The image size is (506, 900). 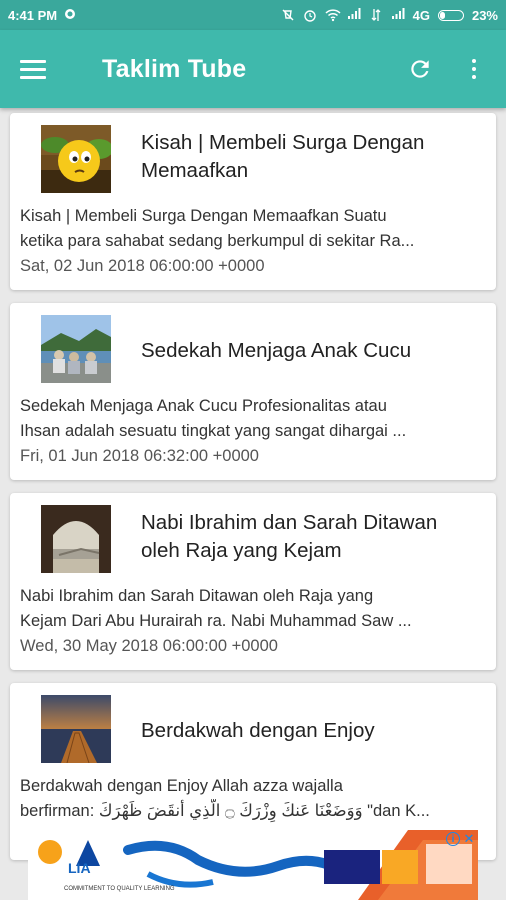 What do you see at coordinates (484, 15) in the screenshot?
I see `battery-percent: 23%` at bounding box center [484, 15].